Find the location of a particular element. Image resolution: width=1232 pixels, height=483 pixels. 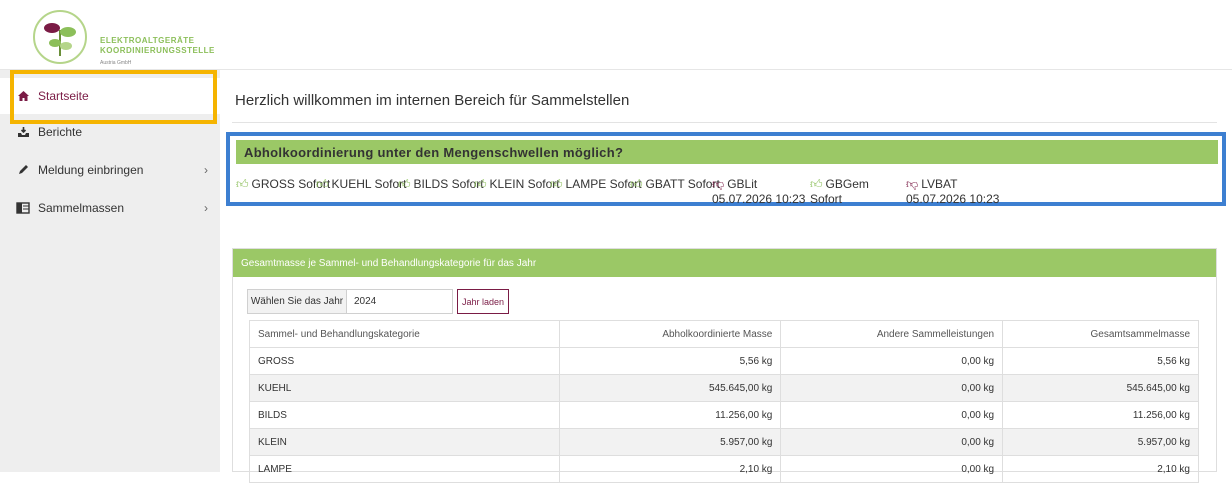

sidebar-item-label: Berichte is located at coordinates (60, 132).